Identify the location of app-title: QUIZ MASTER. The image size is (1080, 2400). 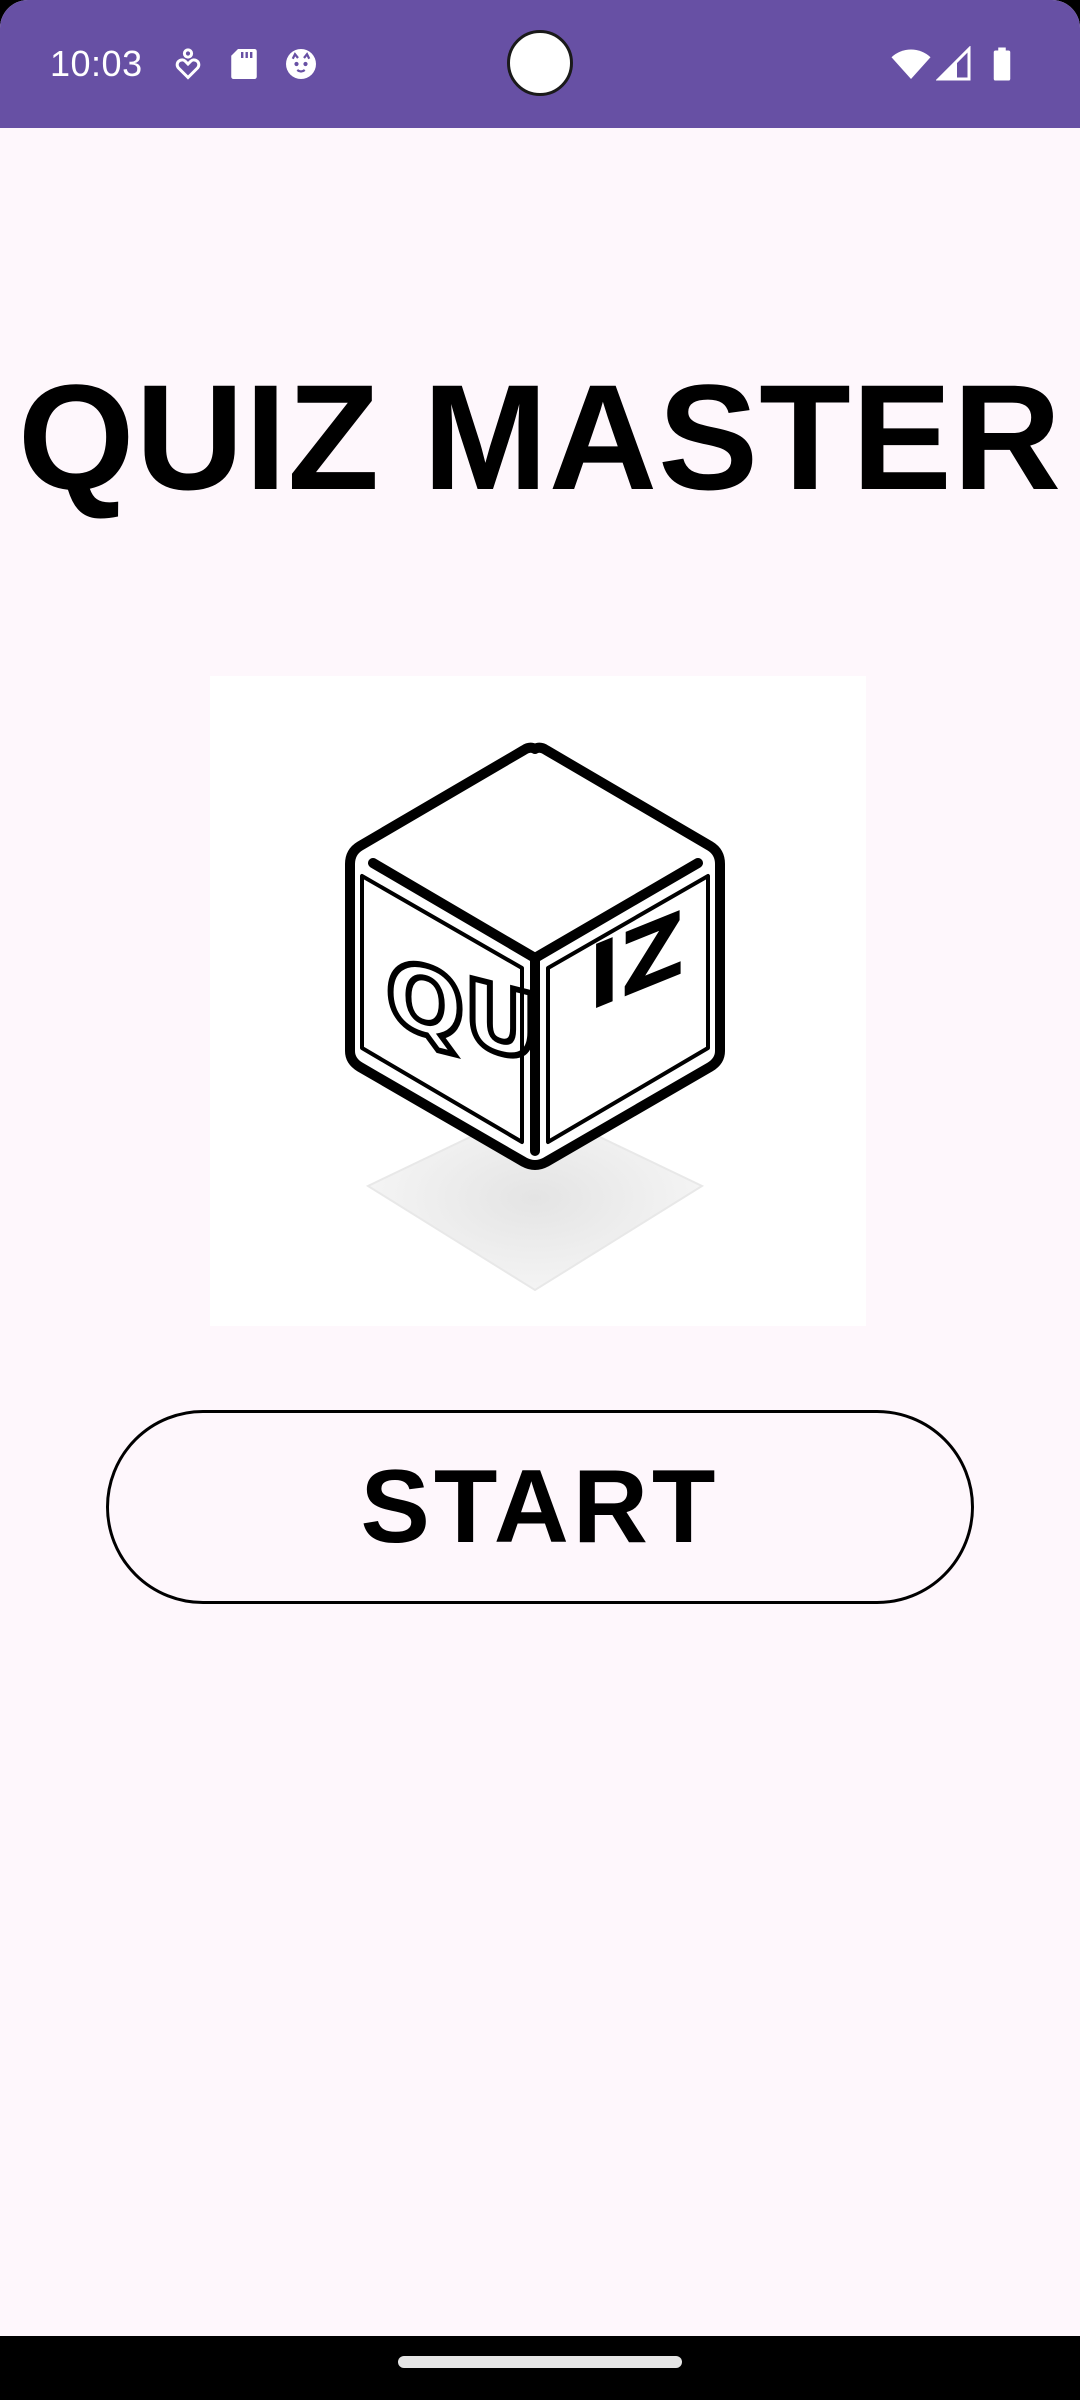
(540, 437).